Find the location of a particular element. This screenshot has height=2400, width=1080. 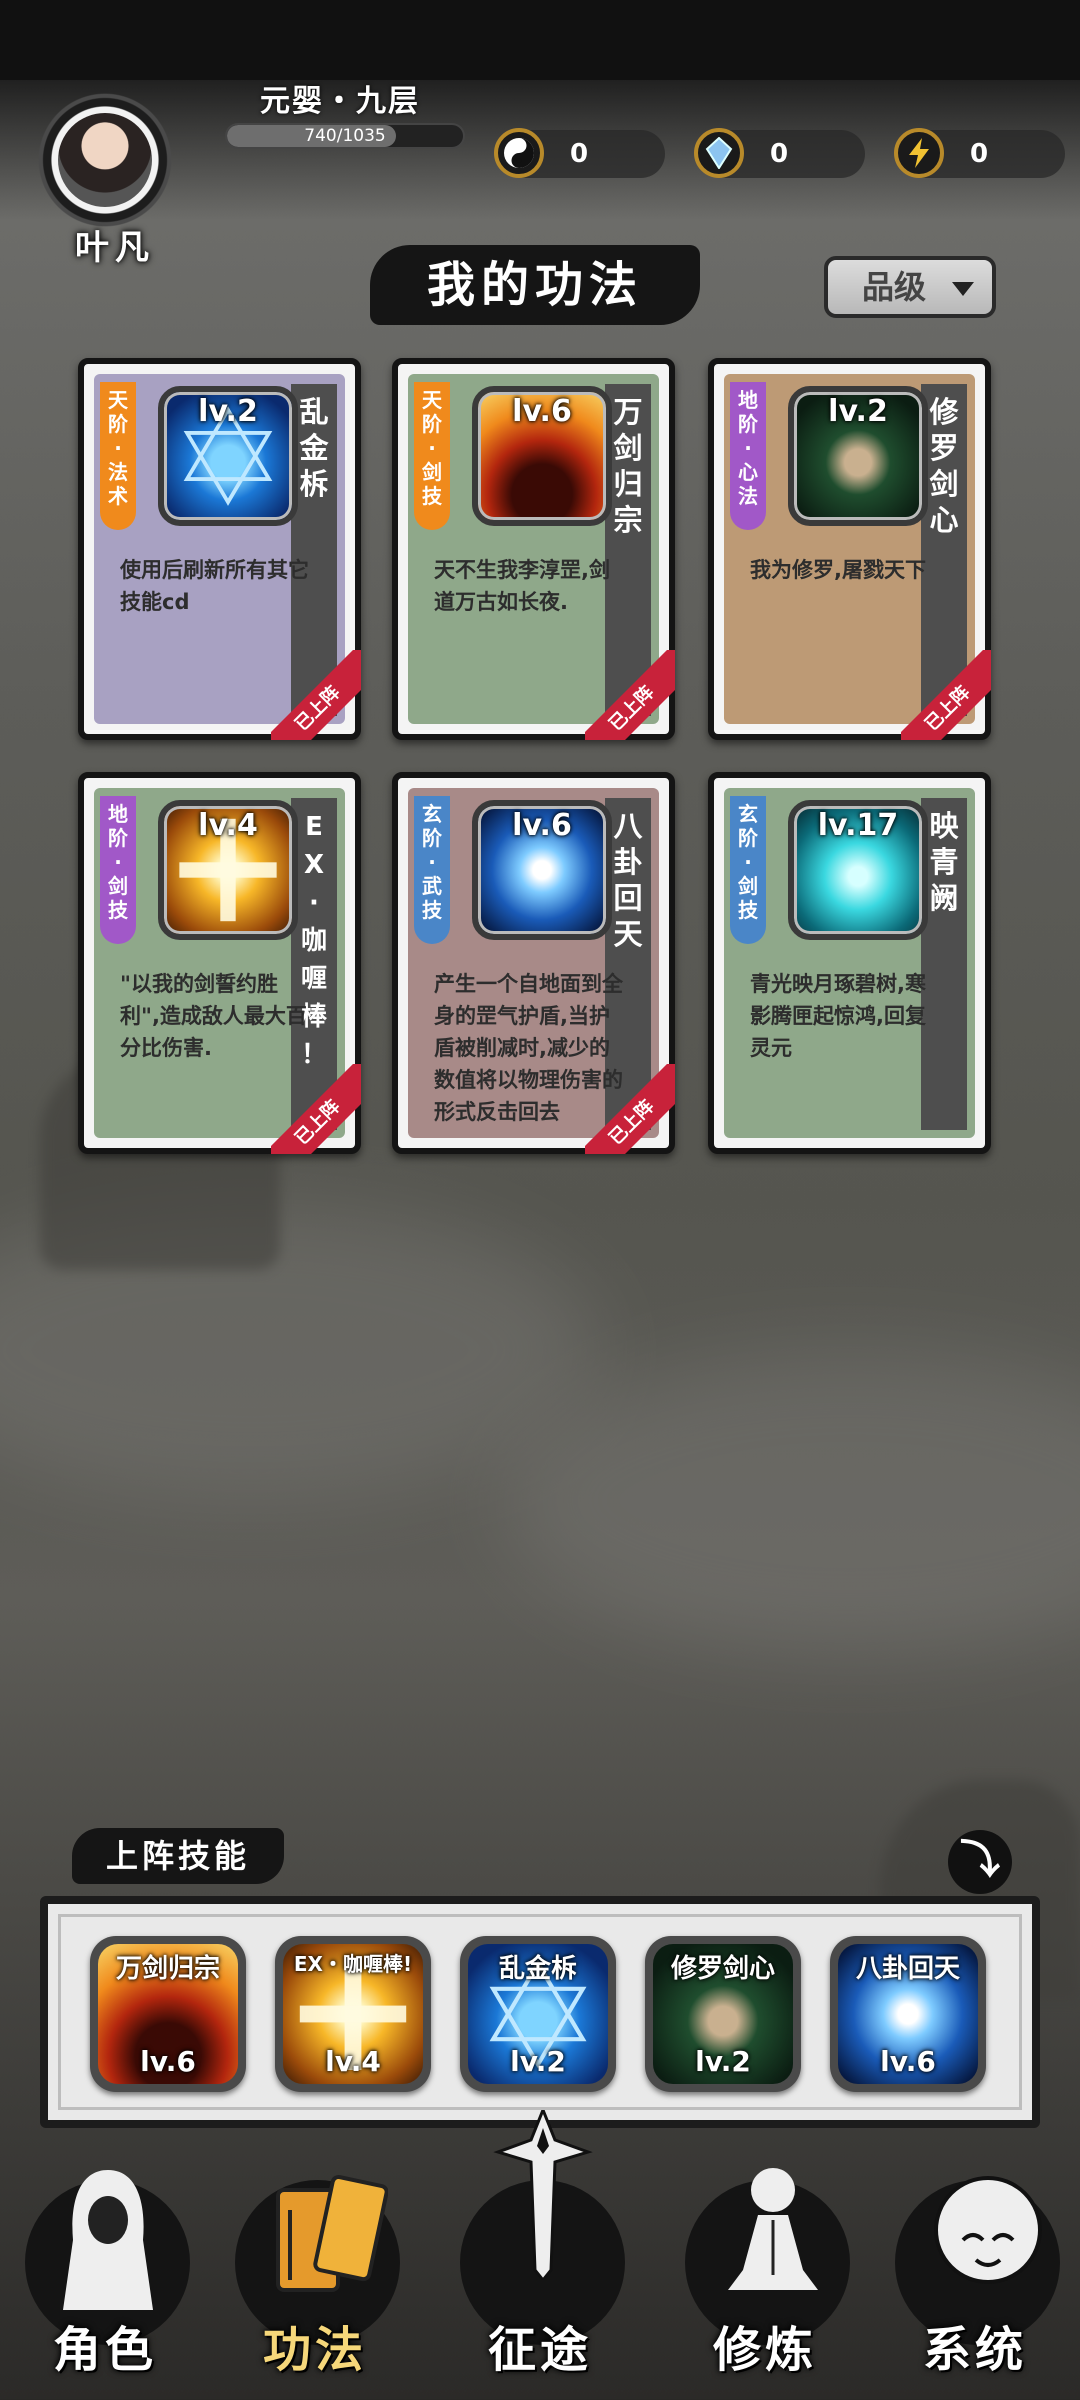

nav-item-3: 修炼 is located at coordinates (765, 2260).